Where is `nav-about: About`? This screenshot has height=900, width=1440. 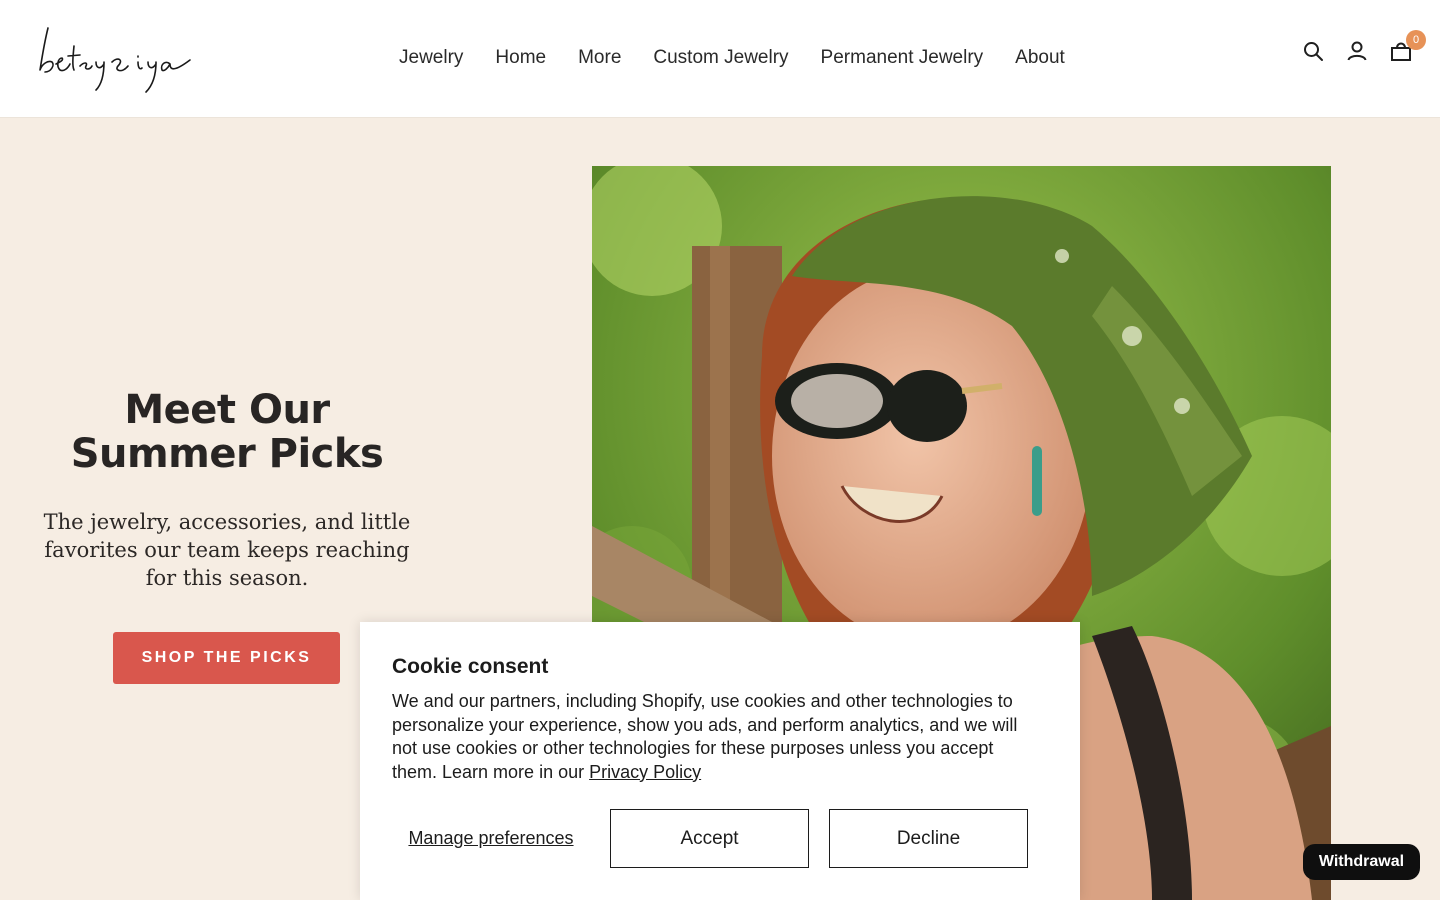
nav-about: About is located at coordinates (1040, 58).